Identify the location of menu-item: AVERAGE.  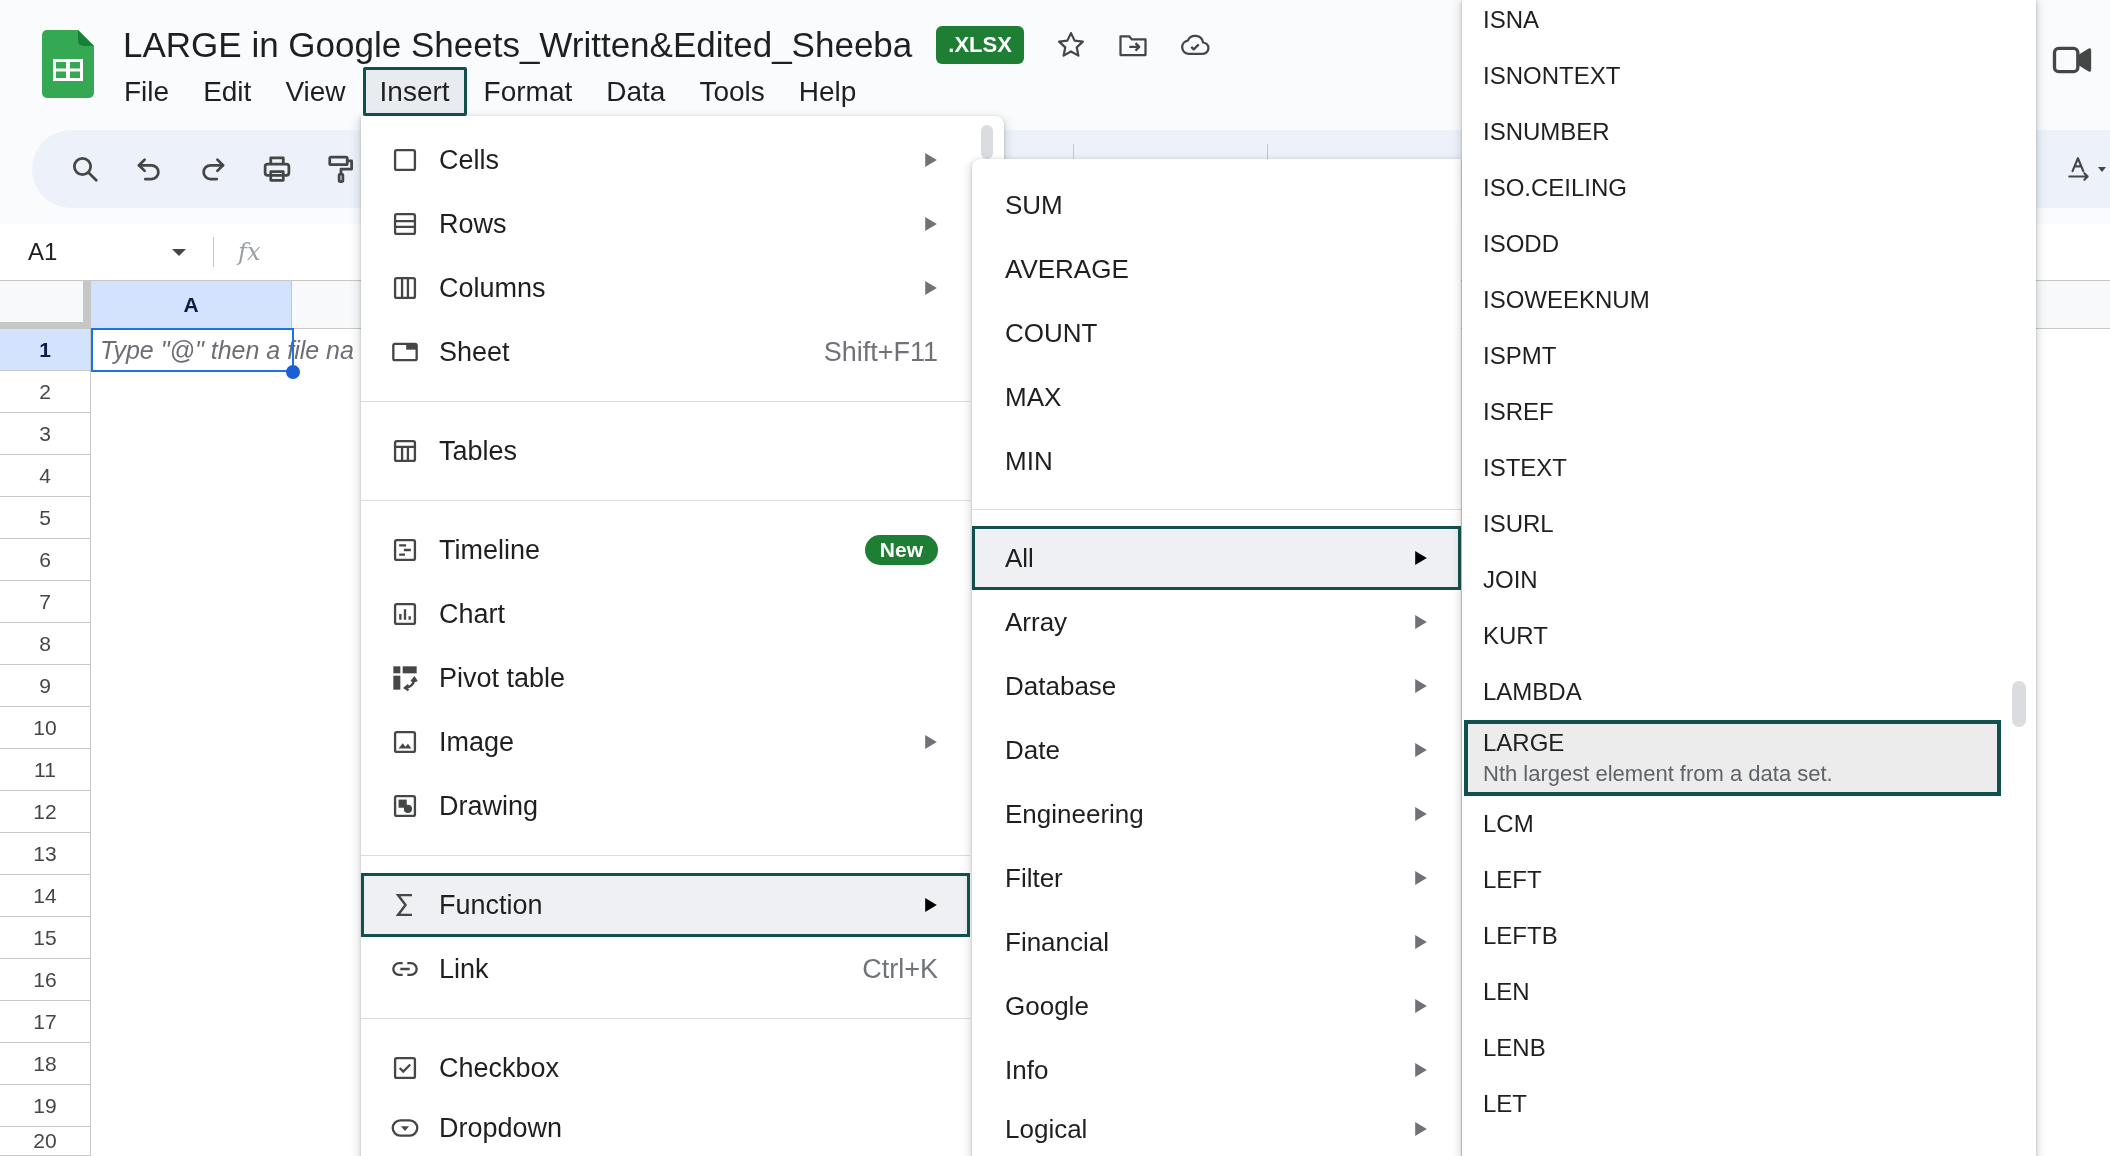
(1216, 269).